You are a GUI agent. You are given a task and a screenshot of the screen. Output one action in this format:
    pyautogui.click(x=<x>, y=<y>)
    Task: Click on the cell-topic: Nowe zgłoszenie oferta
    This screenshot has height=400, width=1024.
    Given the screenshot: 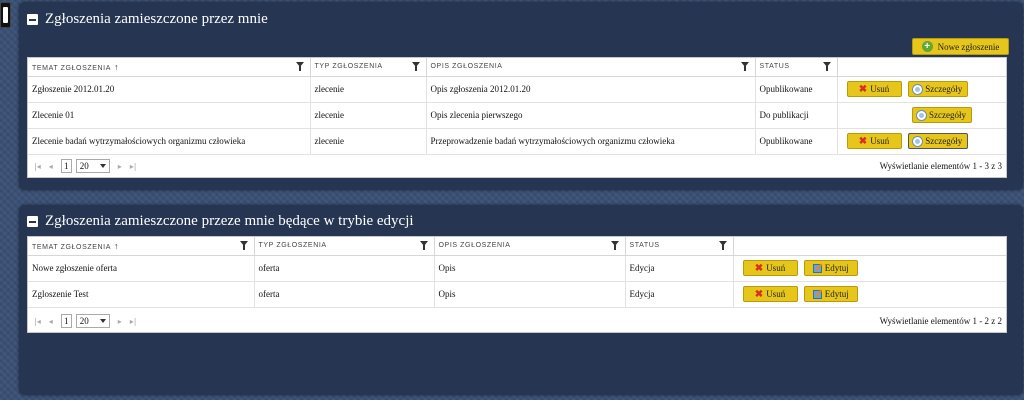 What is the action you would take?
    pyautogui.click(x=141, y=268)
    